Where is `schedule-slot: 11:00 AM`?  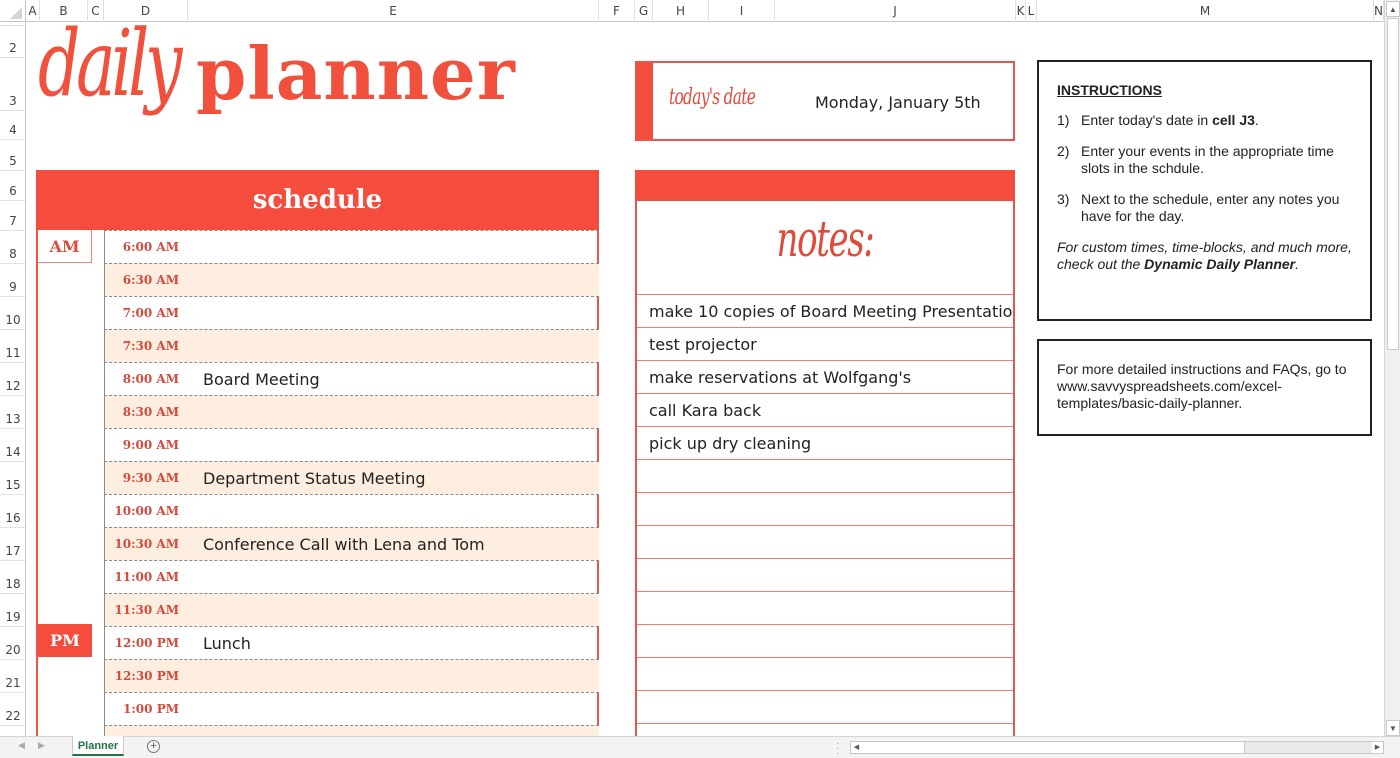 schedule-slot: 11:00 AM is located at coordinates (351, 576).